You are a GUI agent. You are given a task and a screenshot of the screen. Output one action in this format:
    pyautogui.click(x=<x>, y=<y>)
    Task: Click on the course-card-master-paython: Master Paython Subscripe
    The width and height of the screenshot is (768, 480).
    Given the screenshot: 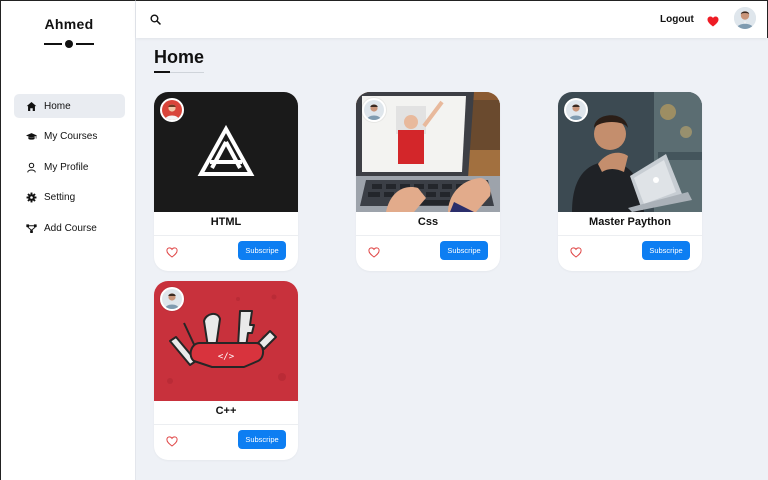 What is the action you would take?
    pyautogui.click(x=630, y=181)
    